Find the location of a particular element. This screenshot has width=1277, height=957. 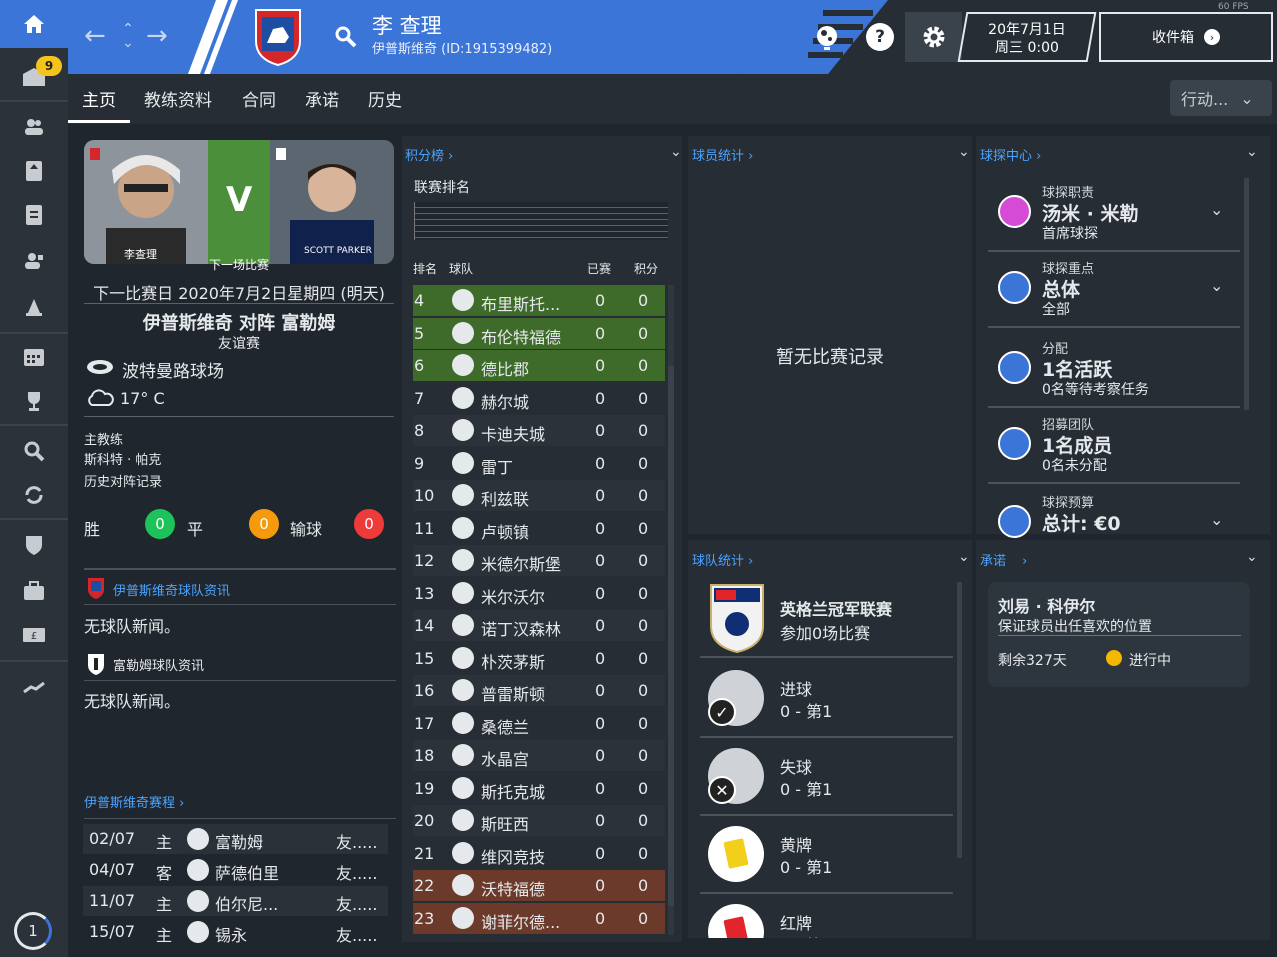

col-played: 已赛 is located at coordinates (599, 268).